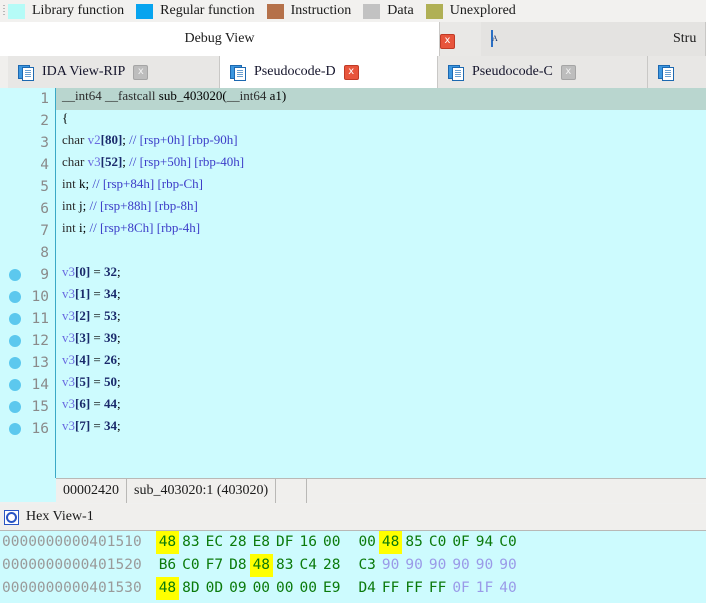  What do you see at coordinates (40, 385) in the screenshot?
I see `line-number: 14` at bounding box center [40, 385].